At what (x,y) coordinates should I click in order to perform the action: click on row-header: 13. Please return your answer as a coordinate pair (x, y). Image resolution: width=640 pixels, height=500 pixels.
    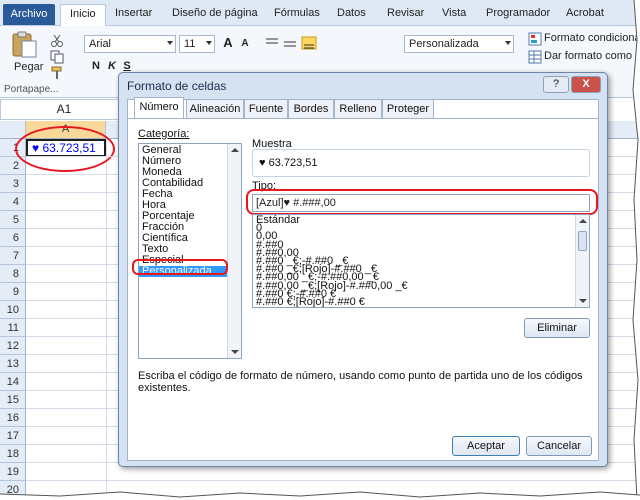
    Looking at the image, I should click on (13, 364).